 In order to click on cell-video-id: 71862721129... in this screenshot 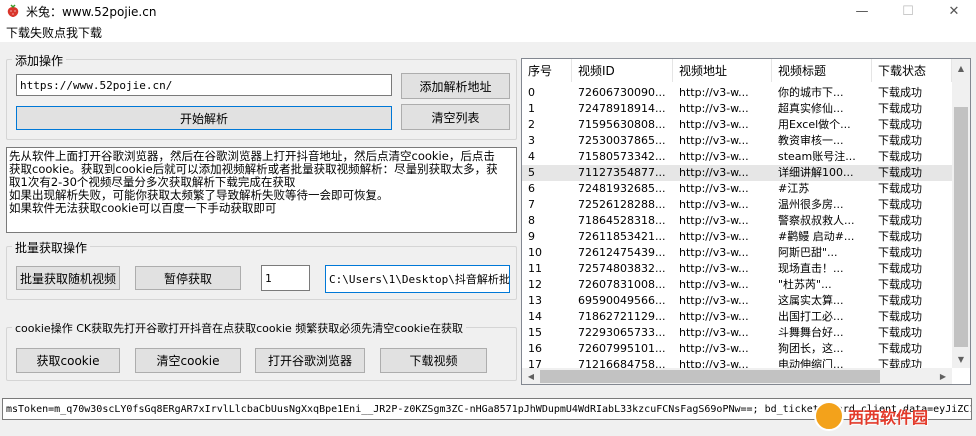, I will do `click(622, 316)`.